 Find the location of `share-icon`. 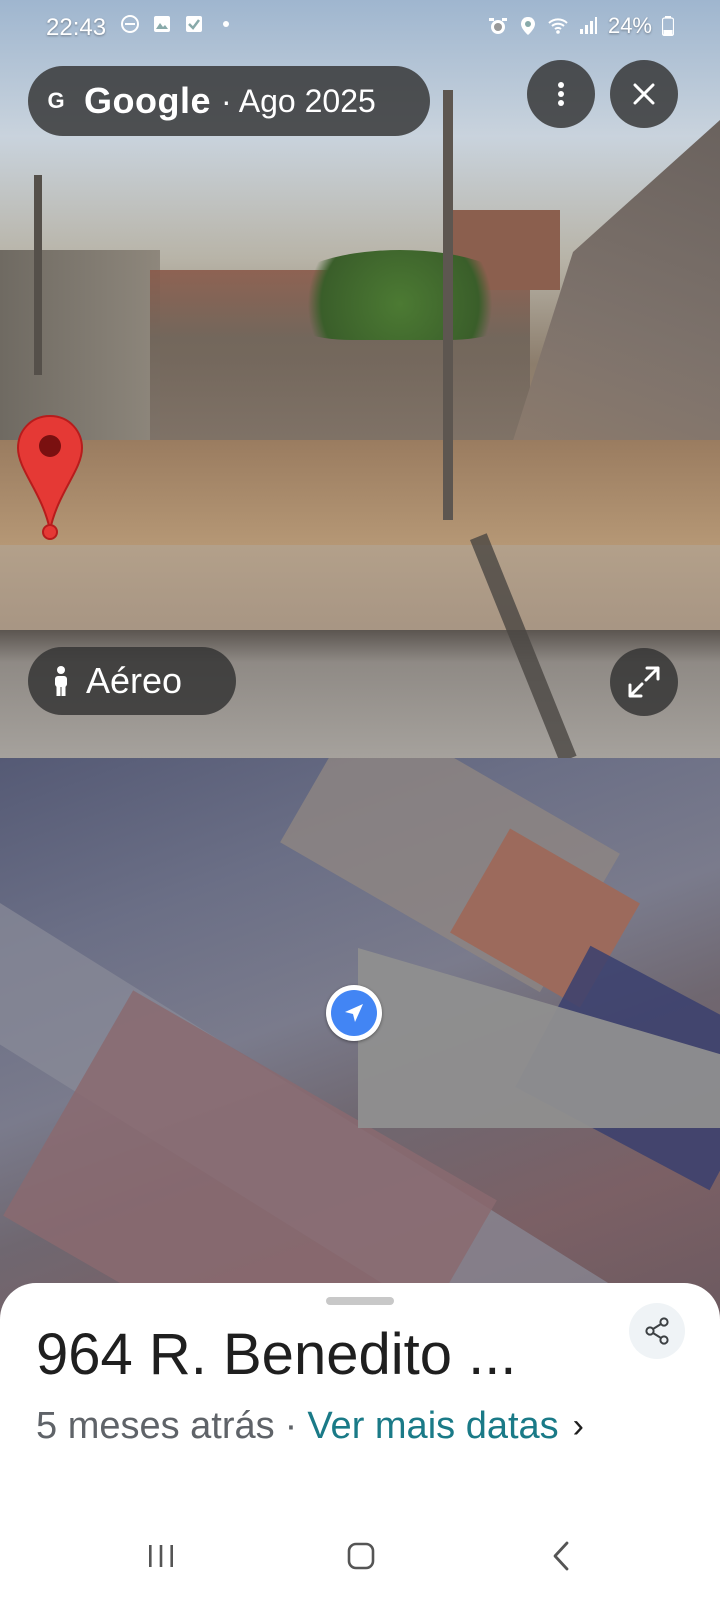

share-icon is located at coordinates (657, 1331).